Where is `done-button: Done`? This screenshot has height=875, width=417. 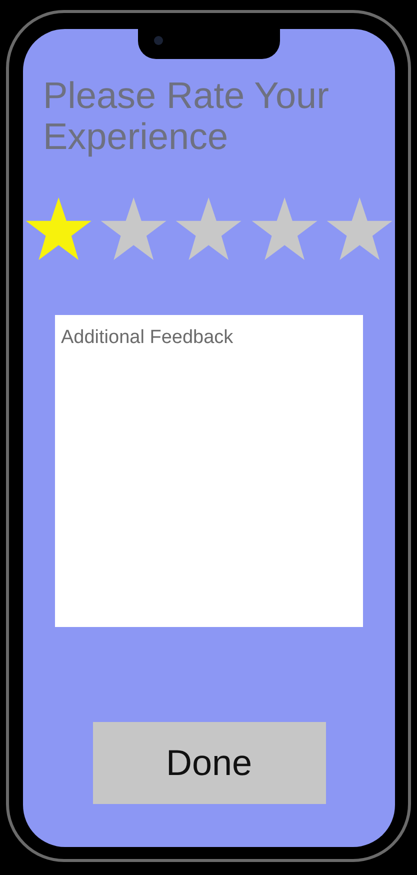 done-button: Done is located at coordinates (209, 763).